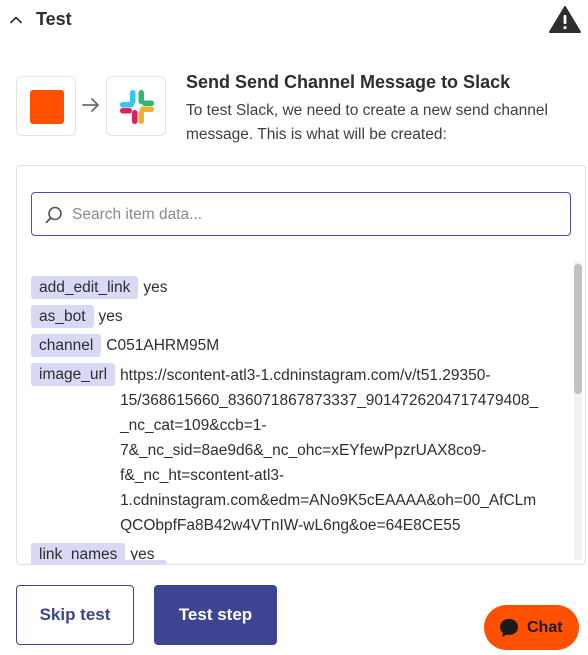 Image resolution: width=588 pixels, height=655 pixels. I want to click on slack-logo-icon, so click(137, 107).